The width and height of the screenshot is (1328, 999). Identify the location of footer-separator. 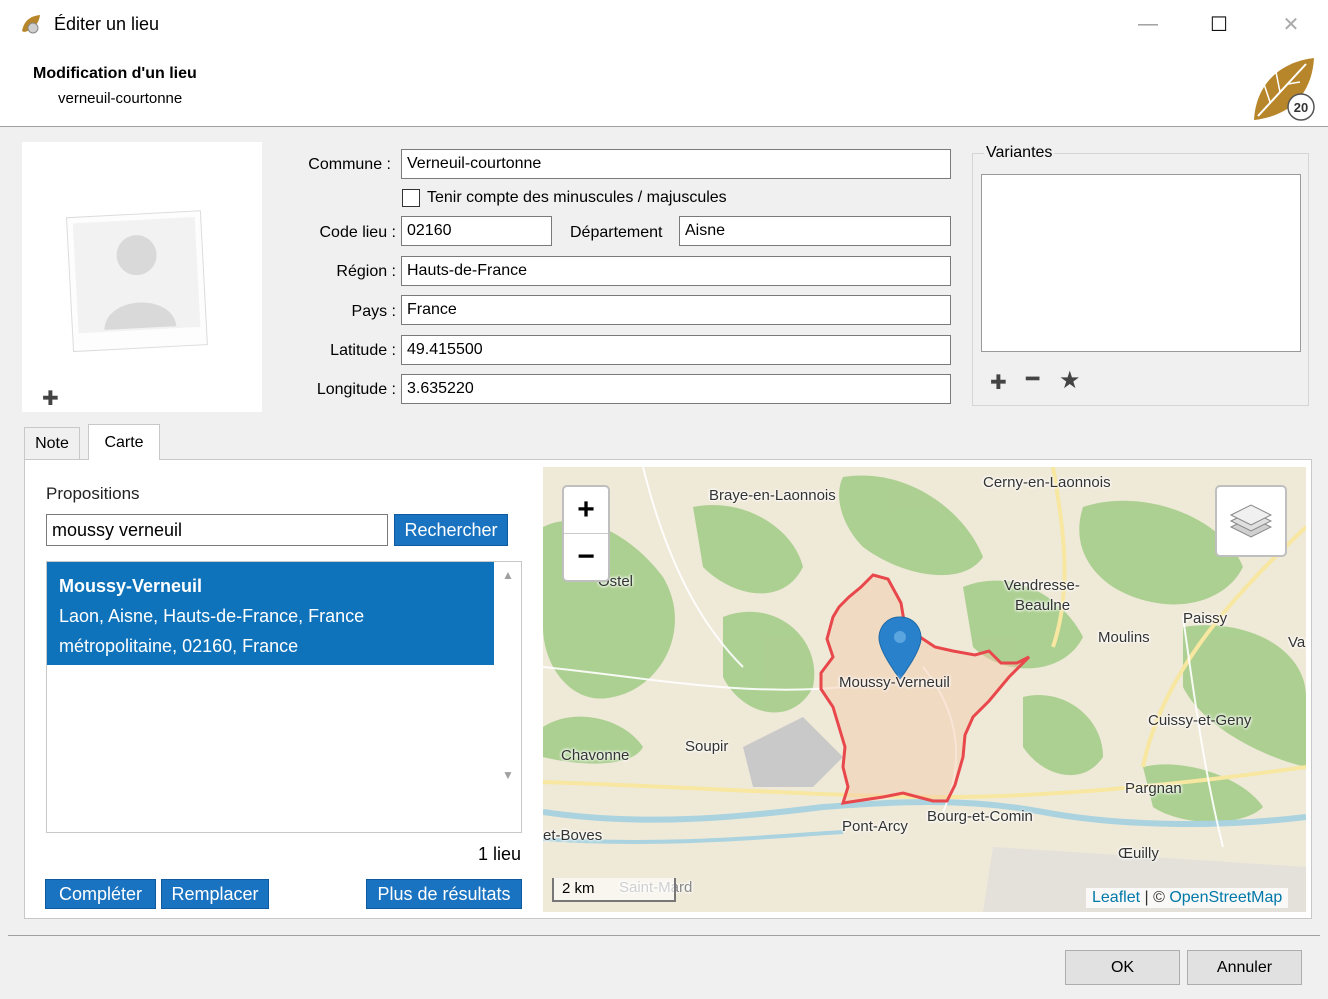
(664, 935).